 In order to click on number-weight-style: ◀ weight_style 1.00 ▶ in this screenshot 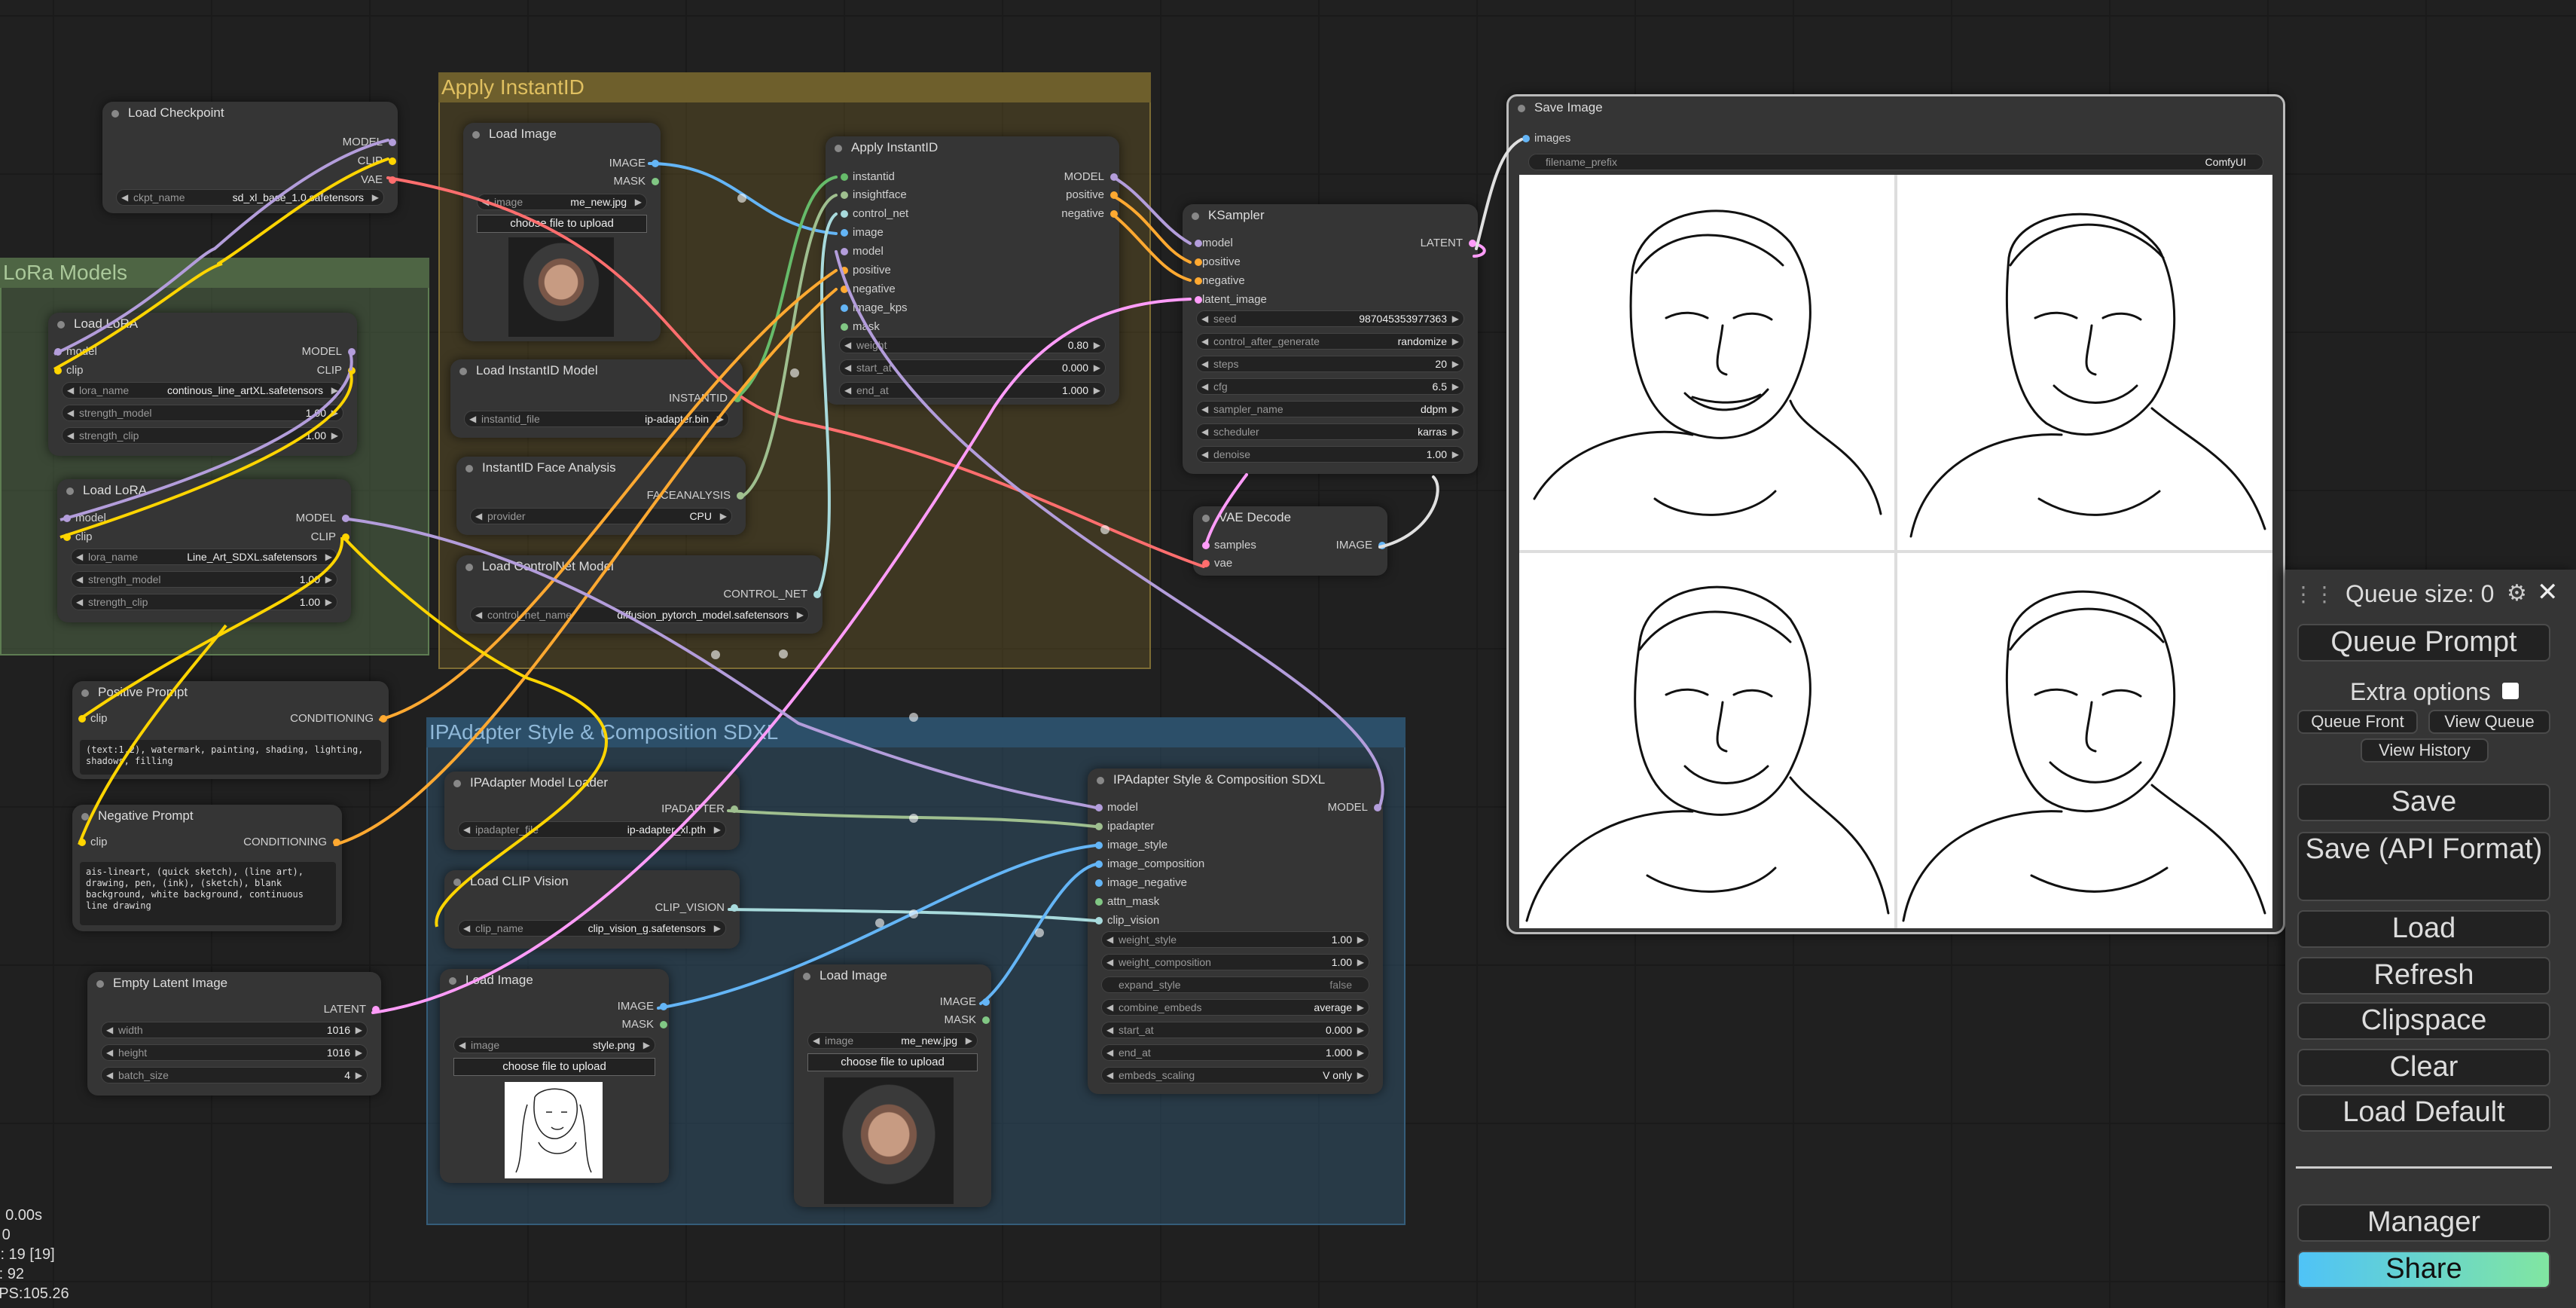, I will do `click(1235, 939)`.